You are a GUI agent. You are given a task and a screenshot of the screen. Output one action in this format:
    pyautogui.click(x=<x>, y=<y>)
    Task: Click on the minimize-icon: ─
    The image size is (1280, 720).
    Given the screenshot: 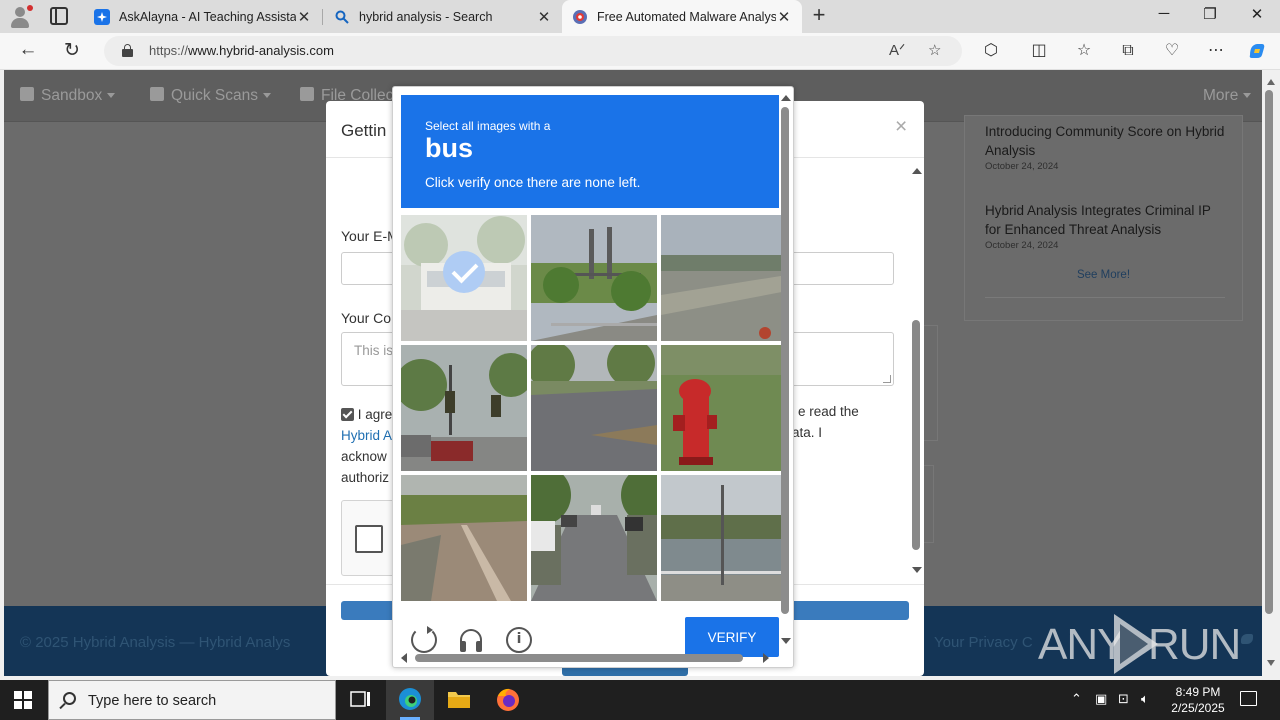 What is the action you would take?
    pyautogui.click(x=1164, y=13)
    